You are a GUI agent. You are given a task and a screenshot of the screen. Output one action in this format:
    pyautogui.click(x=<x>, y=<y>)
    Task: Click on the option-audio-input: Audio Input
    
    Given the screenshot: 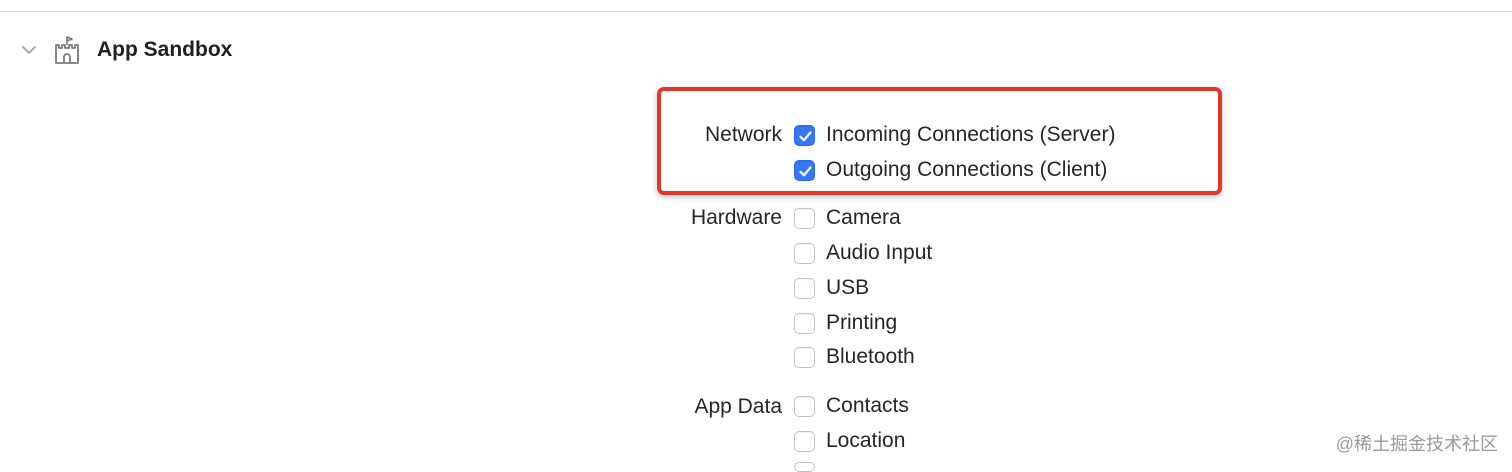 What is the action you would take?
    pyautogui.click(x=863, y=253)
    